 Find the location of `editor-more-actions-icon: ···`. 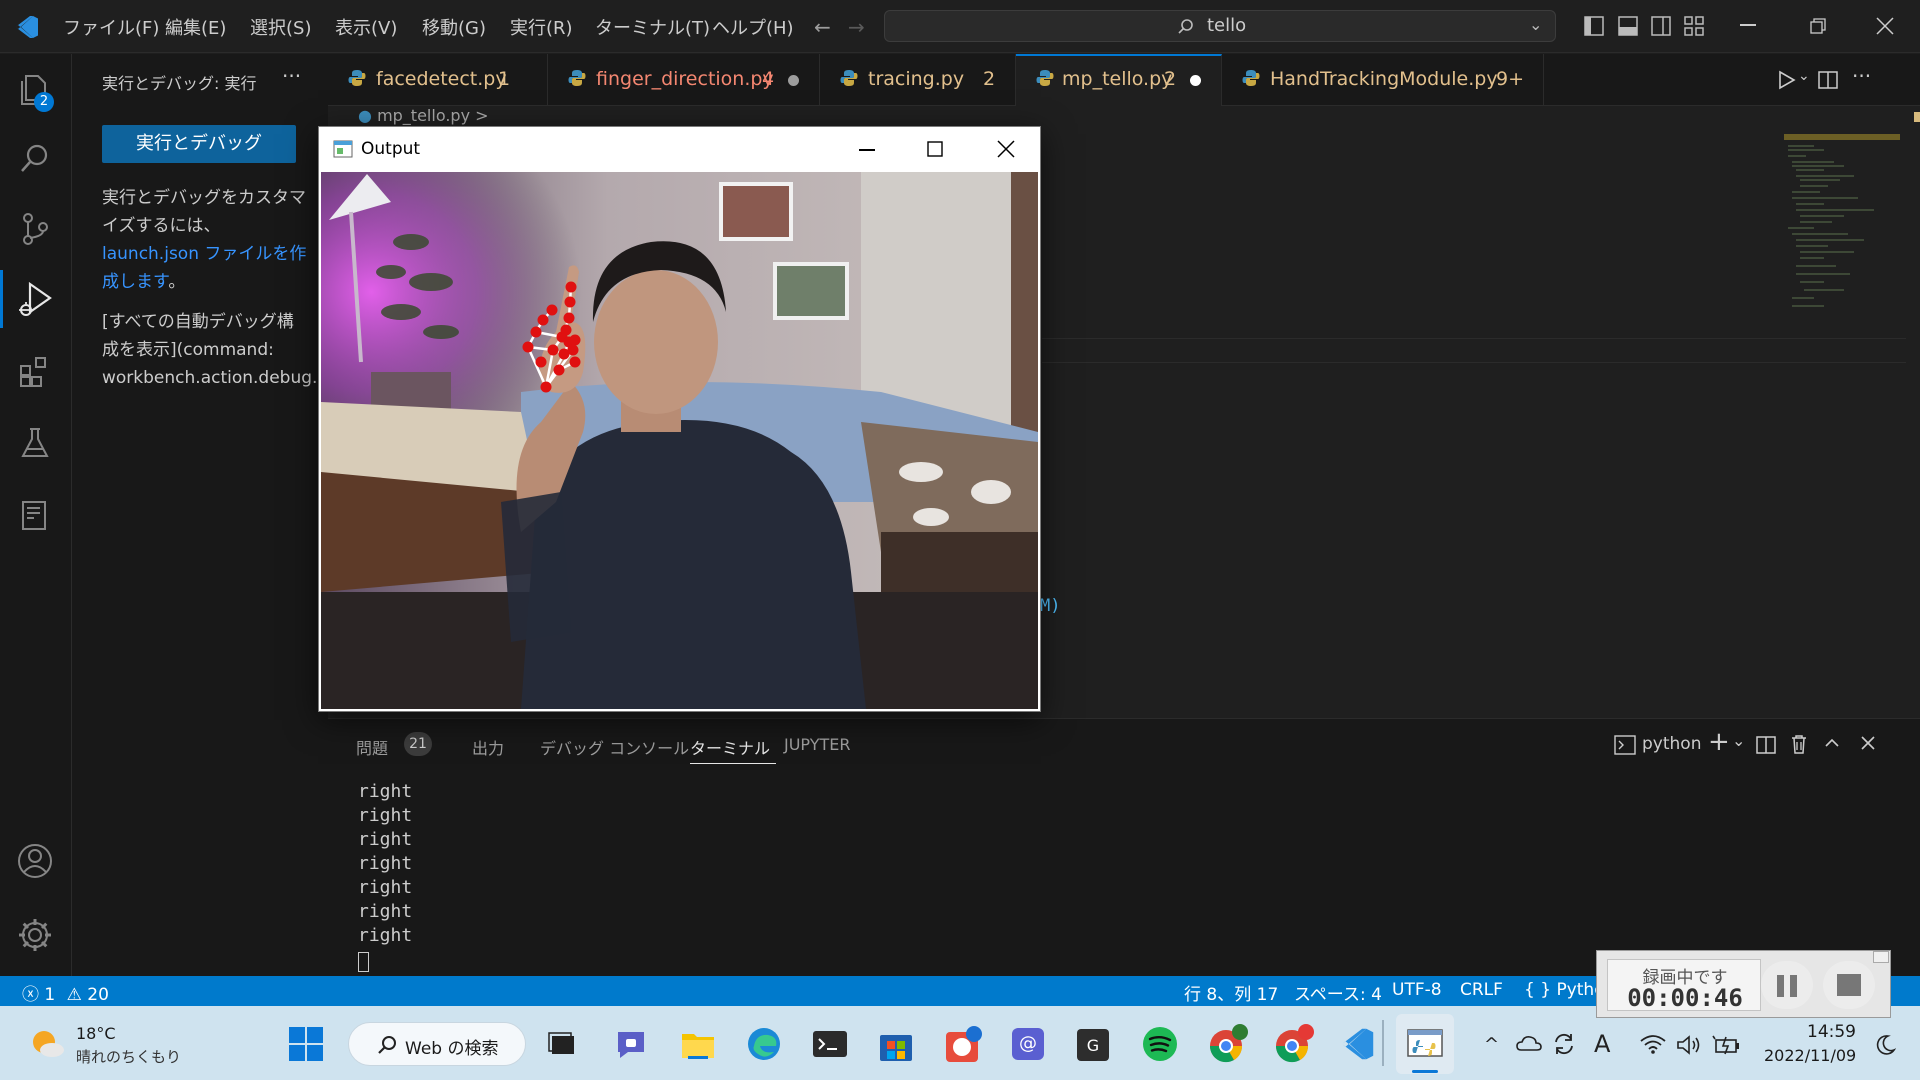

editor-more-actions-icon: ··· is located at coordinates (1861, 76).